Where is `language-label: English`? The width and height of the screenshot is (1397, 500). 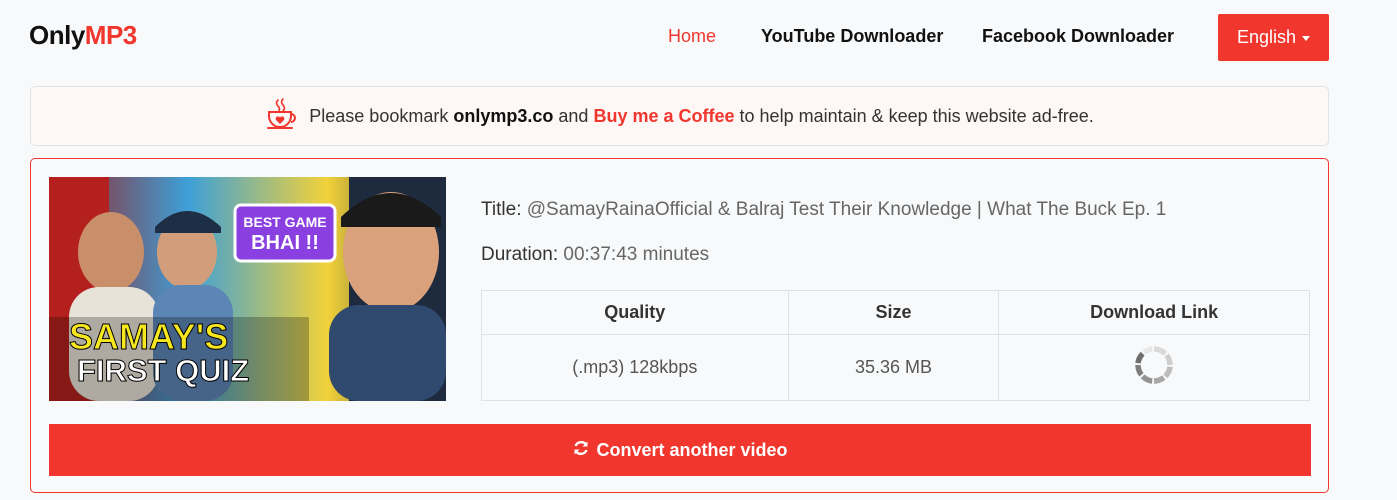
language-label: English is located at coordinates (1266, 37).